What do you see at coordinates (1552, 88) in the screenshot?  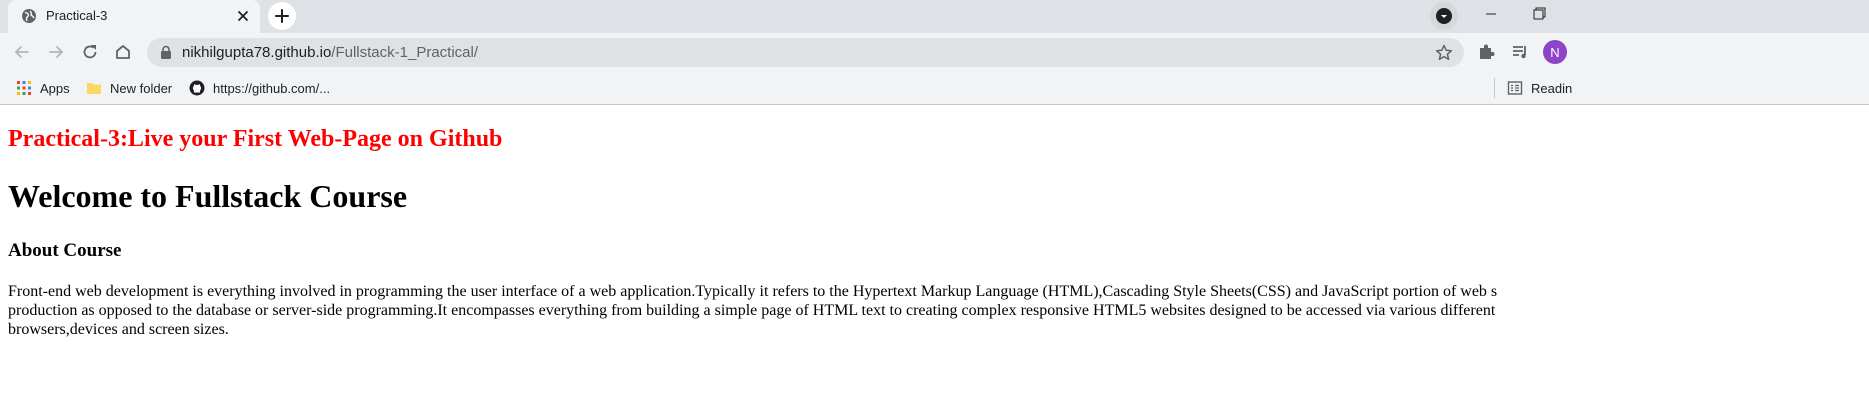 I see `reading-list-label: Readin` at bounding box center [1552, 88].